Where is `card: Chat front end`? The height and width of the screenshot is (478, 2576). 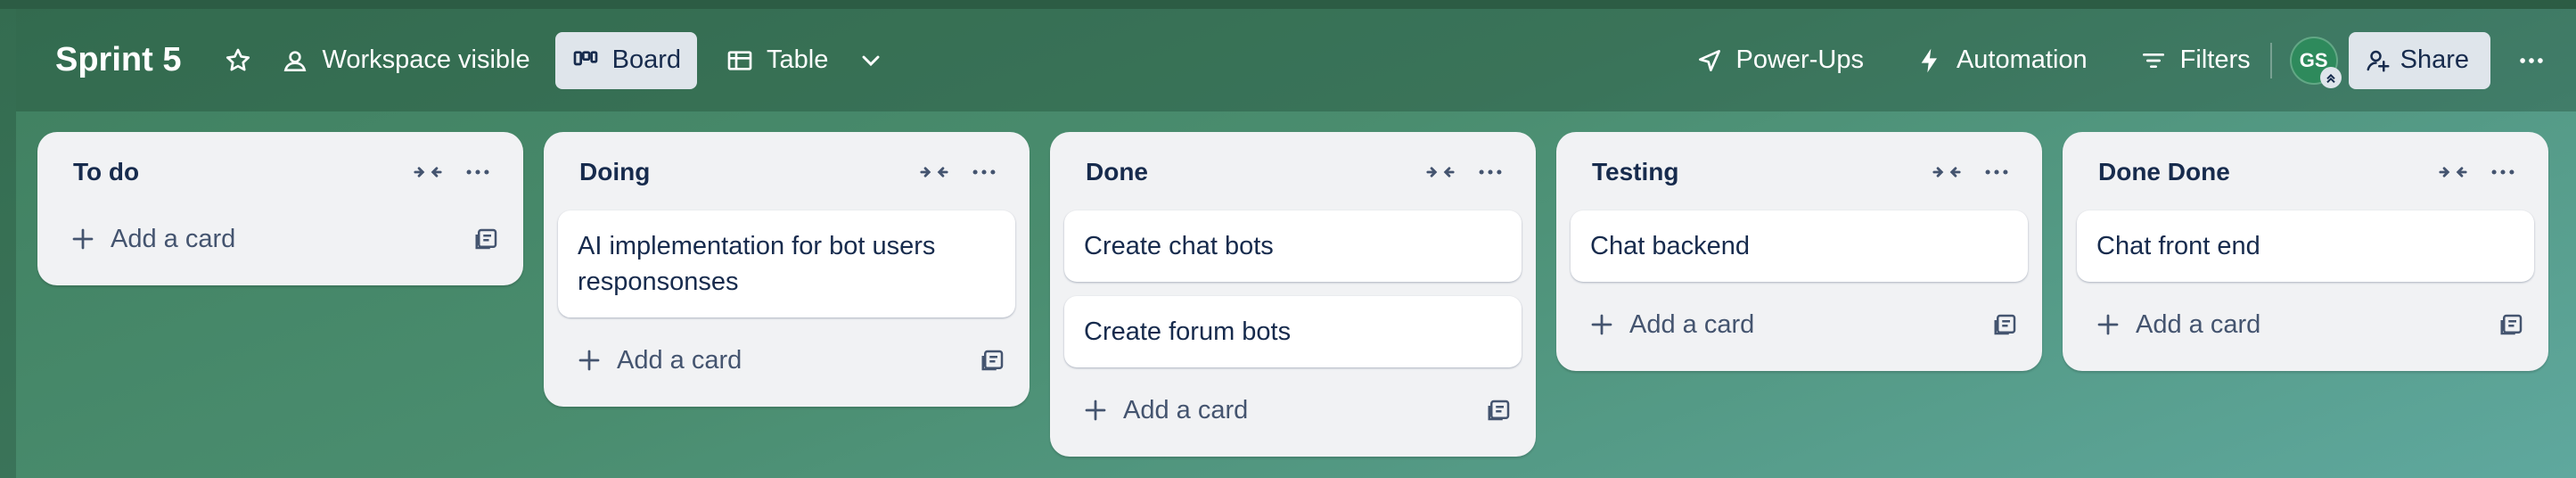 card: Chat front end is located at coordinates (2305, 246).